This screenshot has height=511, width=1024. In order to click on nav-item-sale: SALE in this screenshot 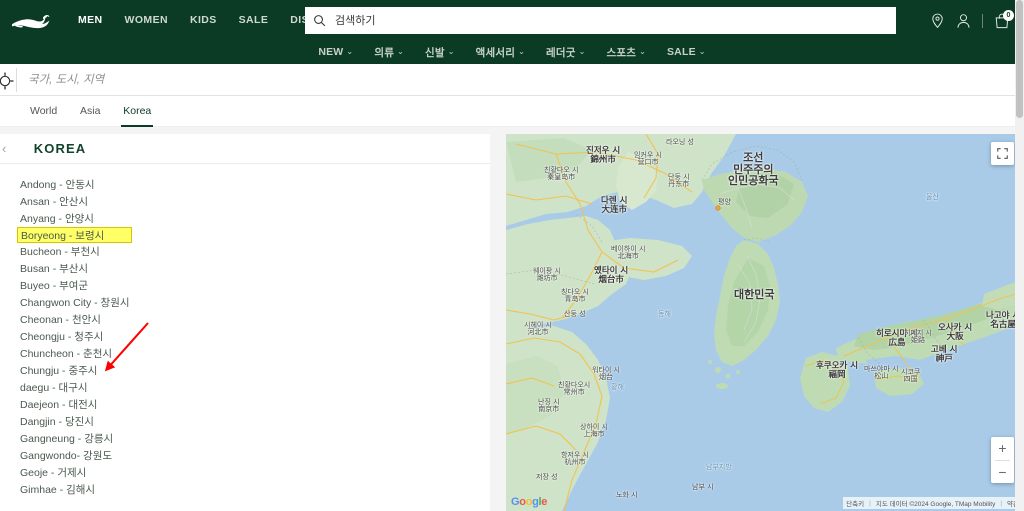, I will do `click(254, 20)`.